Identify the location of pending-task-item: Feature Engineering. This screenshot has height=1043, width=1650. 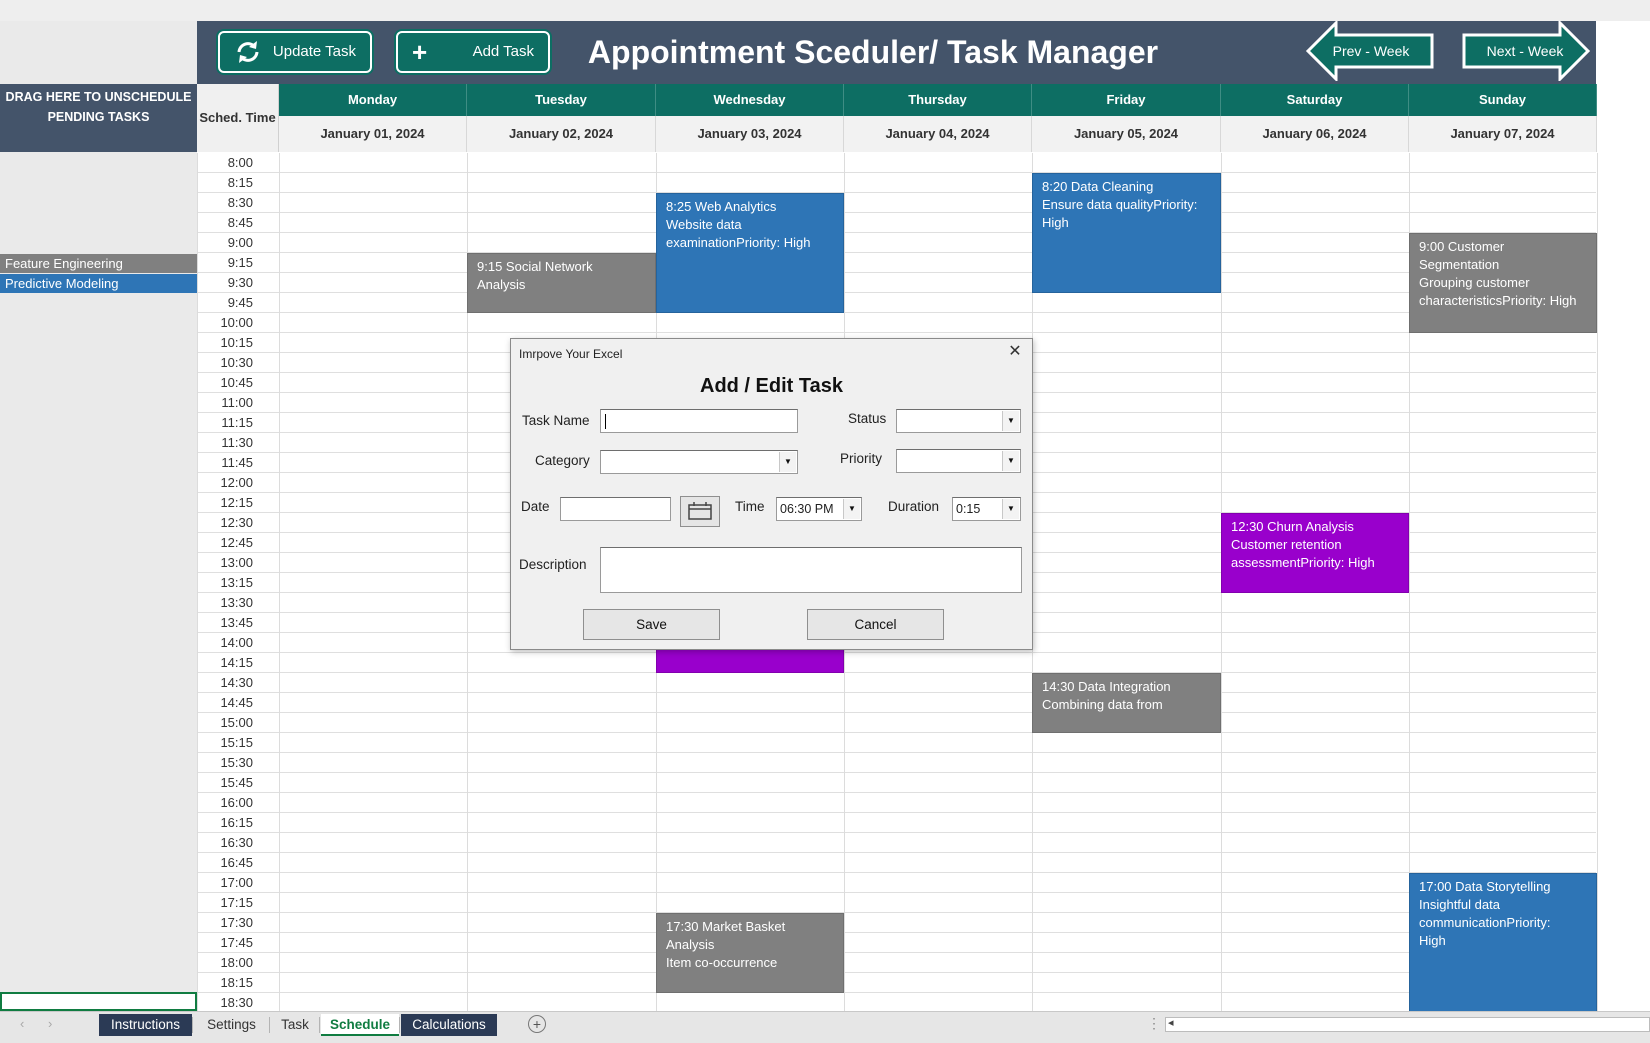
(98, 263).